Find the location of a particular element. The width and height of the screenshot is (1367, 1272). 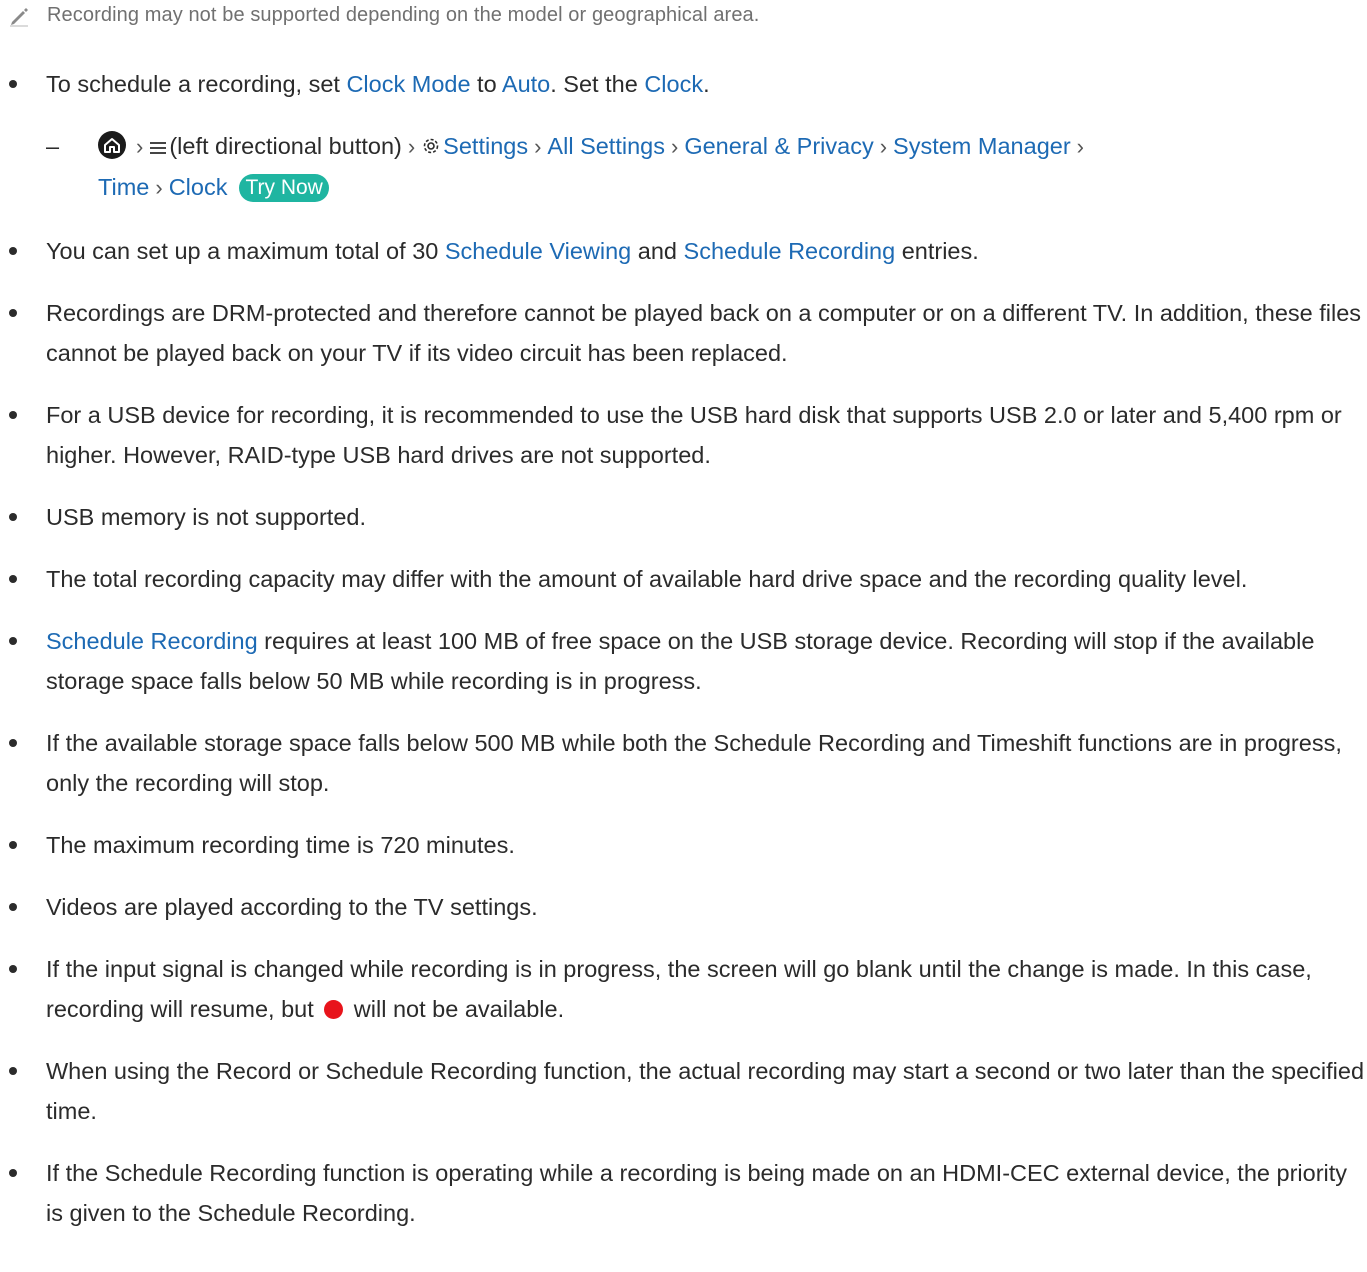

record-dot-icon is located at coordinates (334, 1009).